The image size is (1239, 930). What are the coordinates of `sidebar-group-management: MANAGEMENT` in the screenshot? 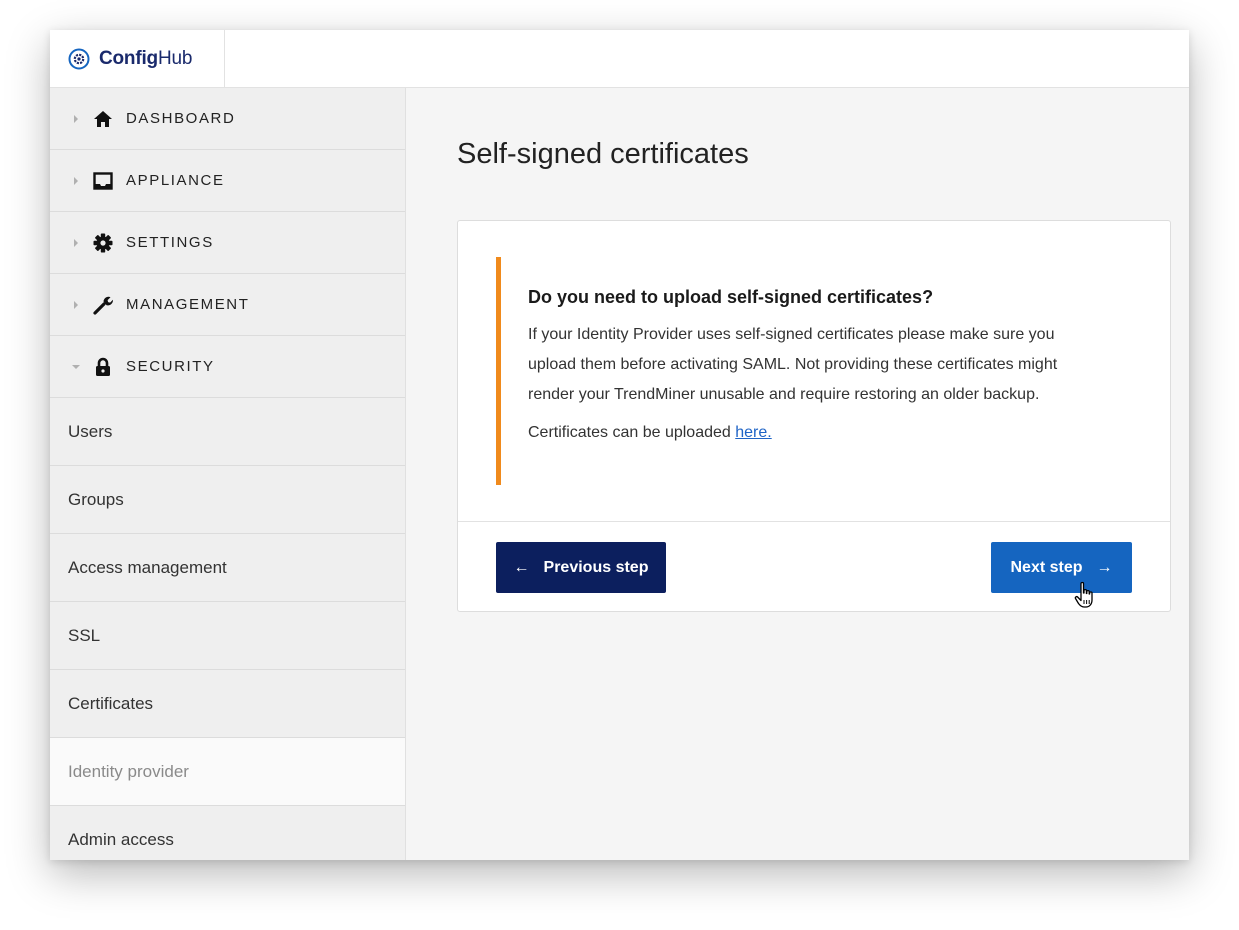 It's located at (227, 305).